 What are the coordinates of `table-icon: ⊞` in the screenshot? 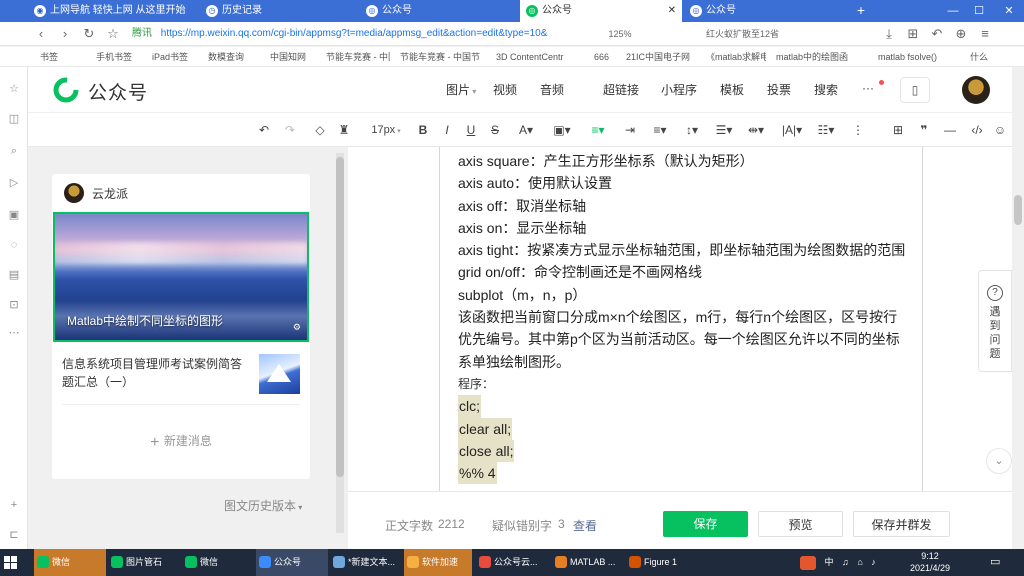 It's located at (898, 130).